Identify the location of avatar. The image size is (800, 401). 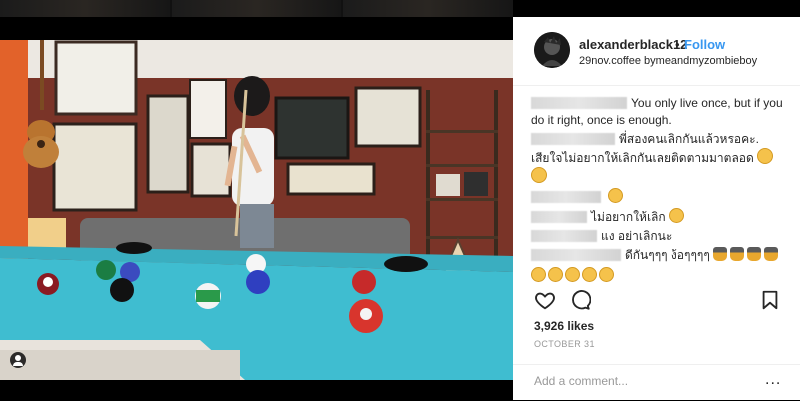
(552, 50).